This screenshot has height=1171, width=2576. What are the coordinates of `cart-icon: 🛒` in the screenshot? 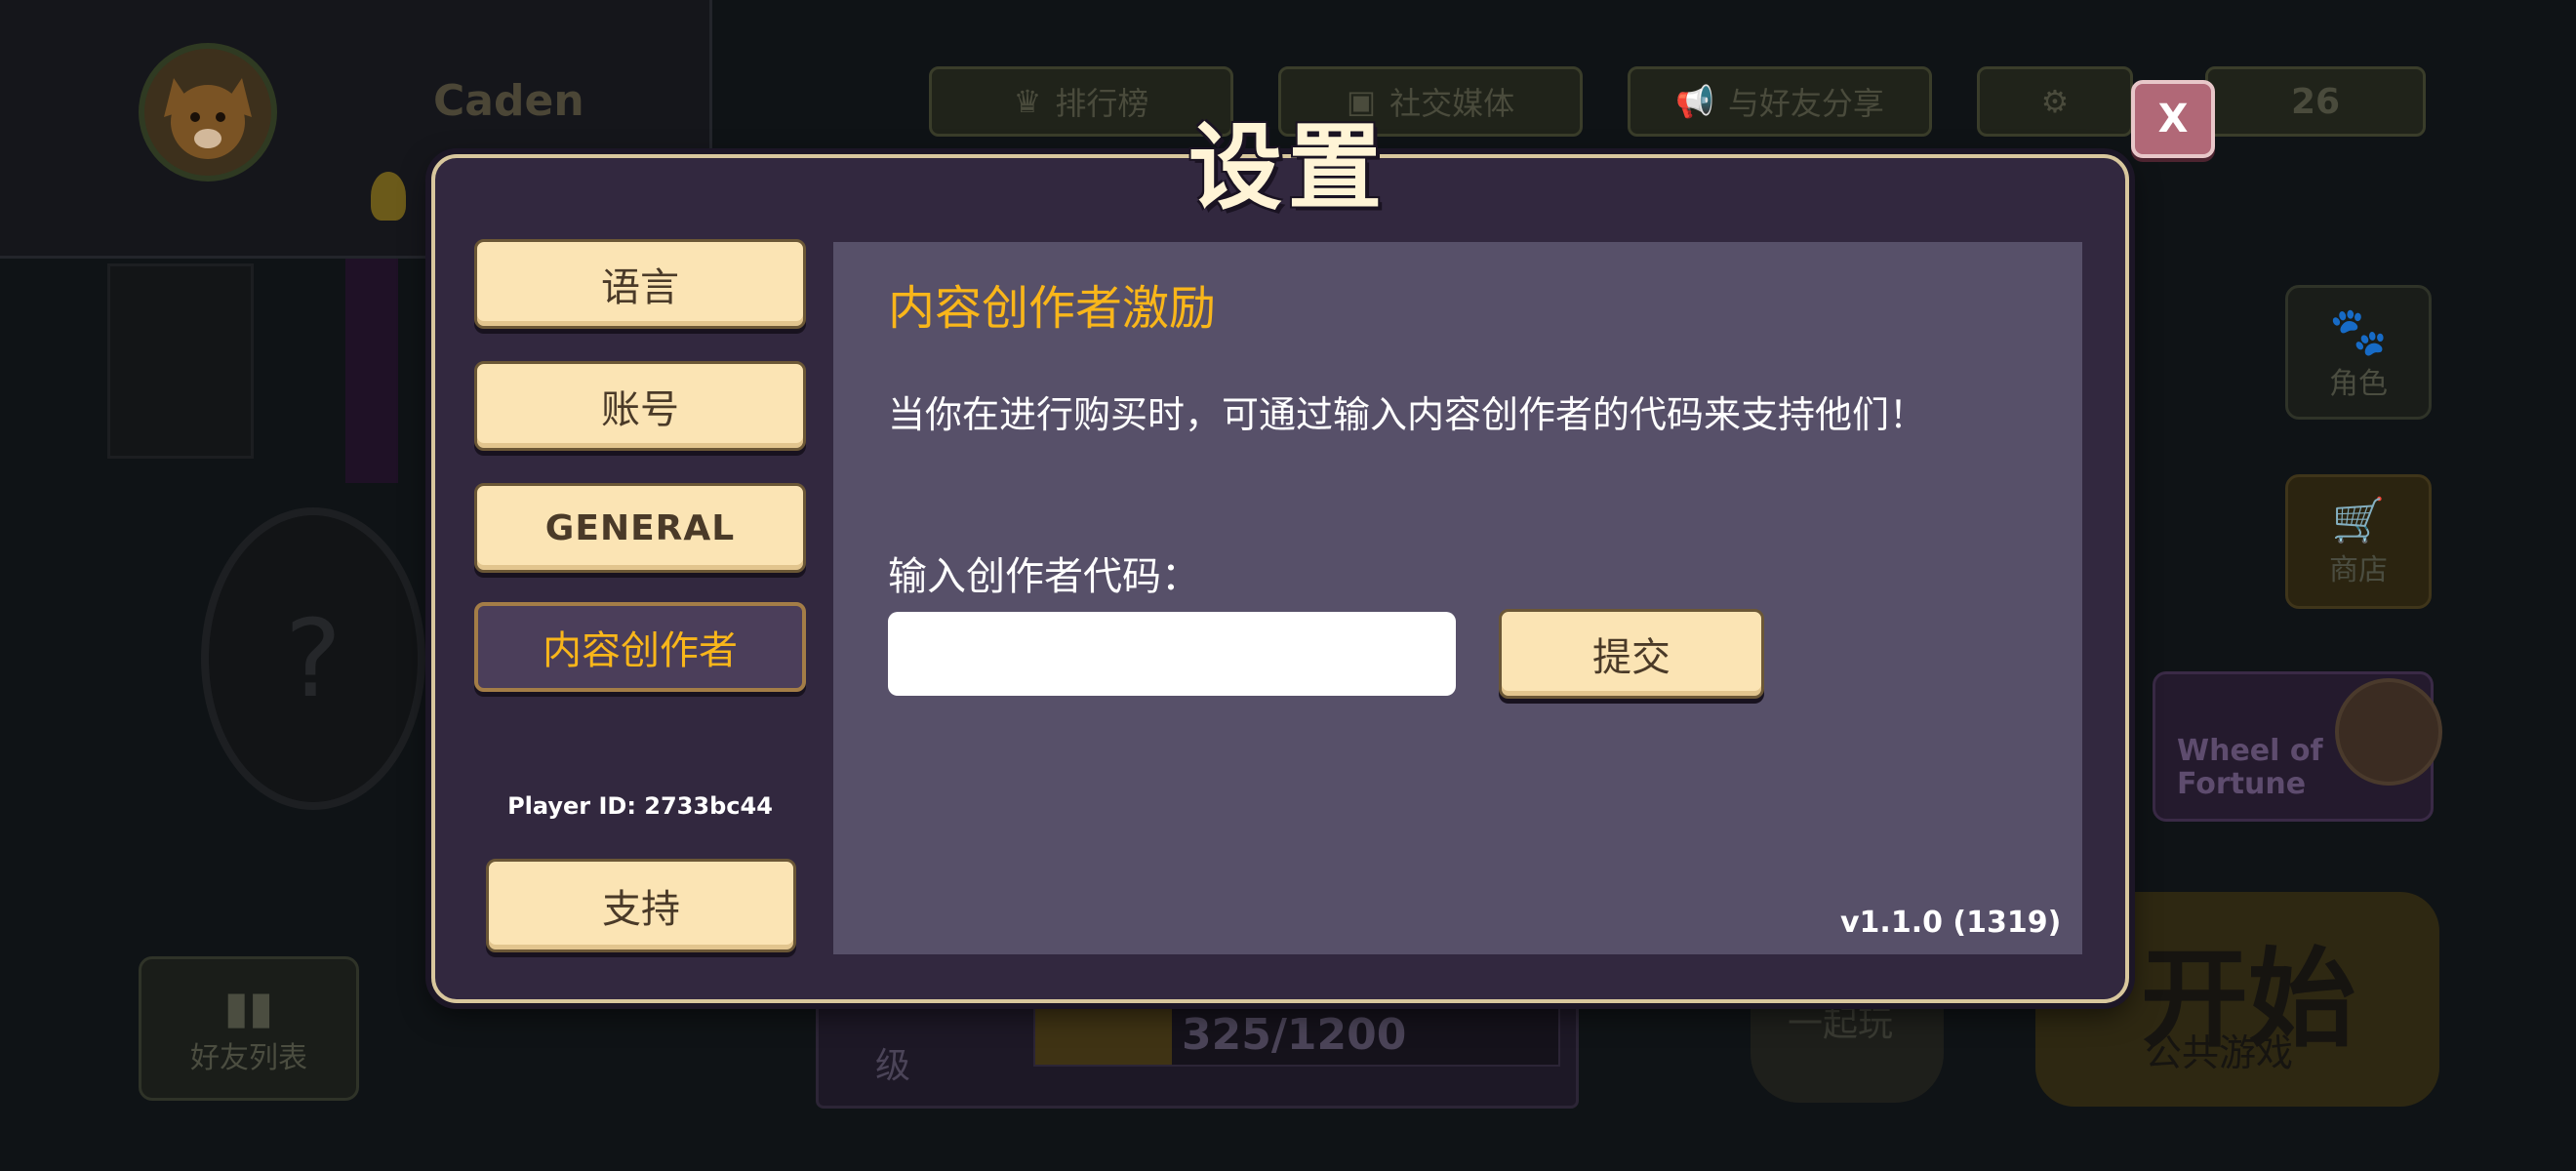 It's located at (2358, 520).